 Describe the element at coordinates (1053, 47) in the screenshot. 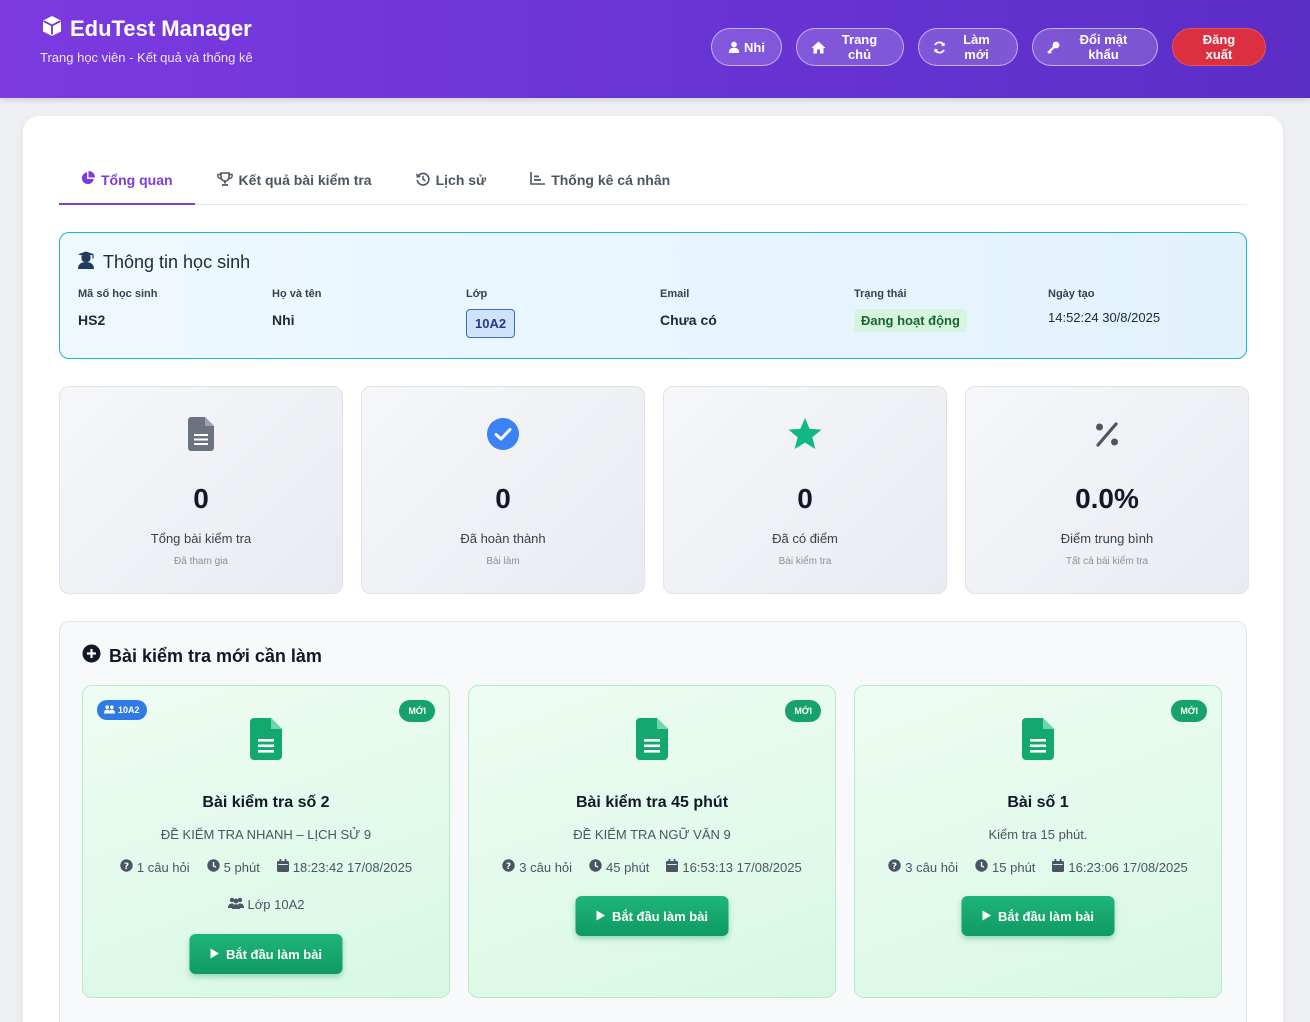

I see `key-icon` at that location.